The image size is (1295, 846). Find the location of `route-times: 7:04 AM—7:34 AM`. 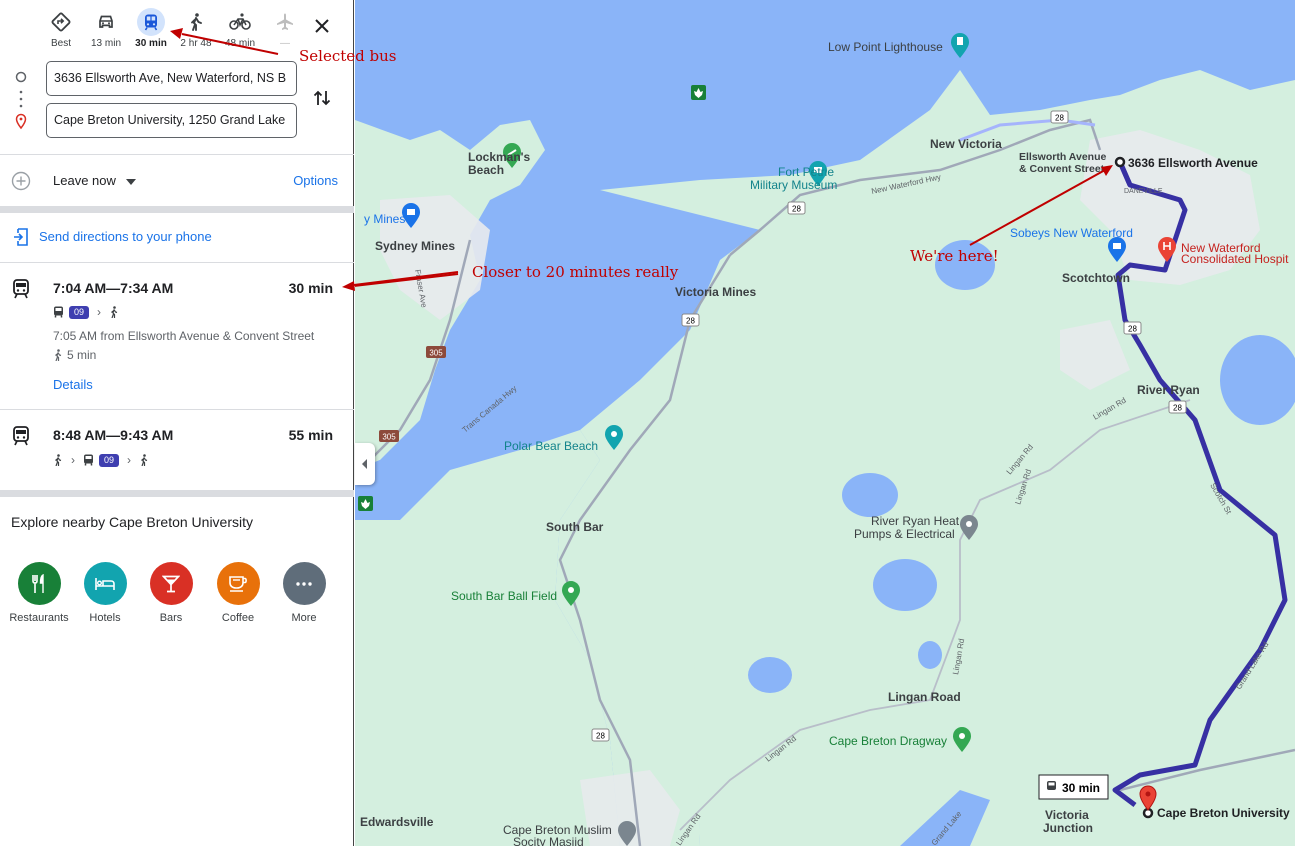

route-times: 7:04 AM—7:34 AM is located at coordinates (113, 288).